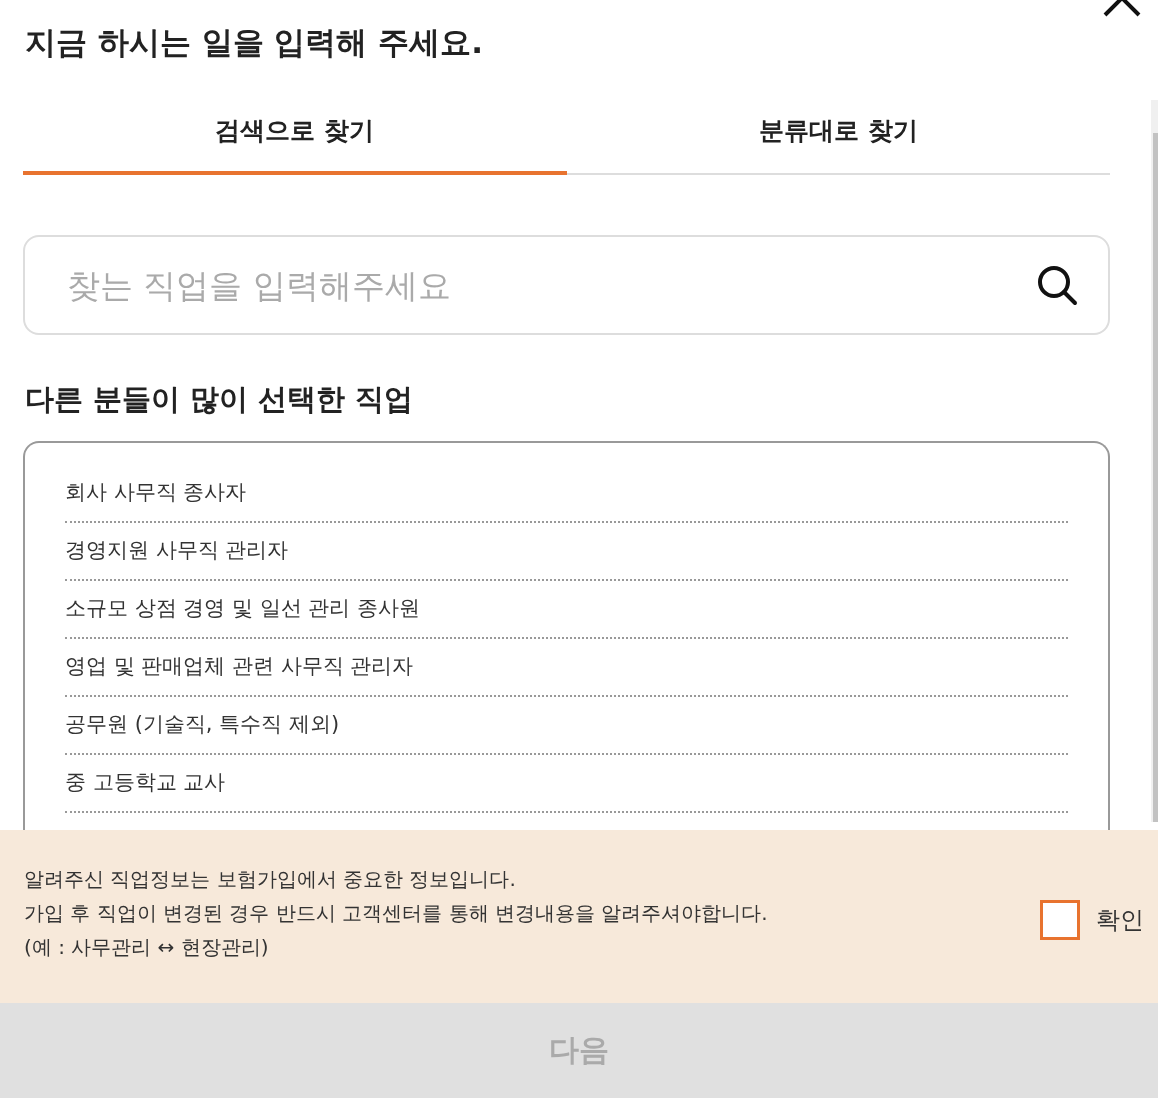 This screenshot has height=1098, width=1158. Describe the element at coordinates (1154, 461) in the screenshot. I see `scrollbar` at that location.